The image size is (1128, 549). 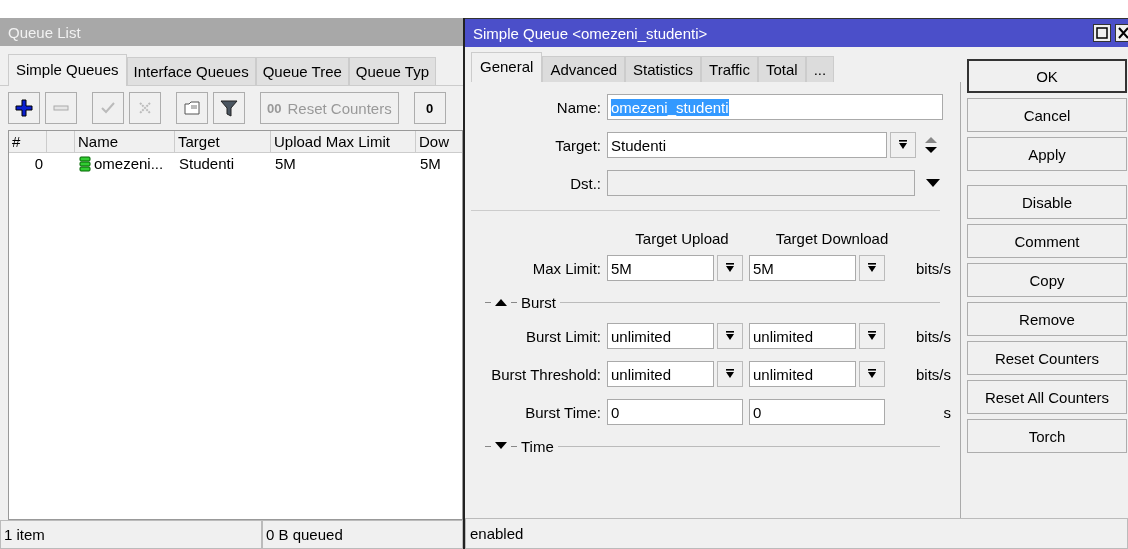 I want to click on column-header: Target Upload, so click(x=682, y=238).